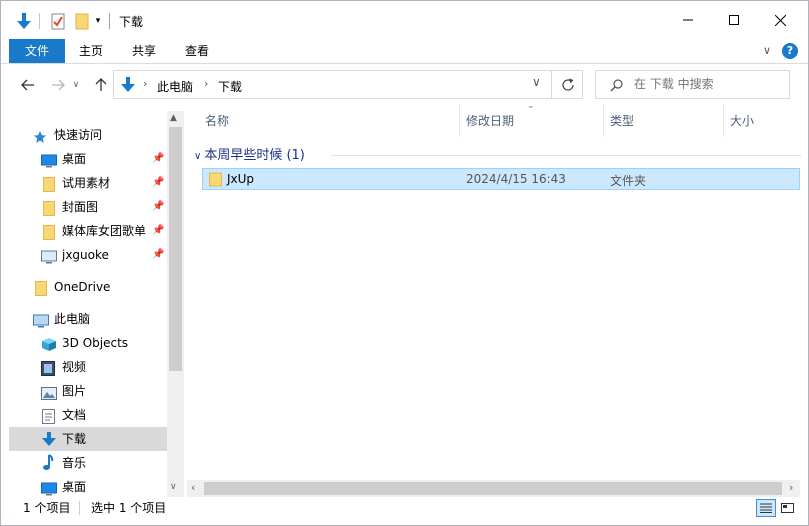  Describe the element at coordinates (516, 179) in the screenshot. I see `file-date: 2024/4/15 16:43` at that location.